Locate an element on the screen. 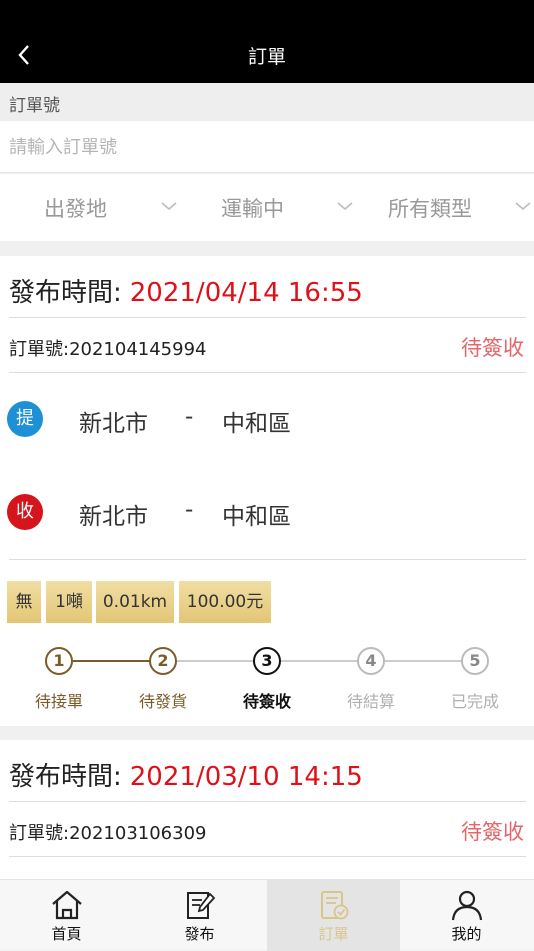 The image size is (534, 951). tab-publish-label: 發布 is located at coordinates (199, 934).